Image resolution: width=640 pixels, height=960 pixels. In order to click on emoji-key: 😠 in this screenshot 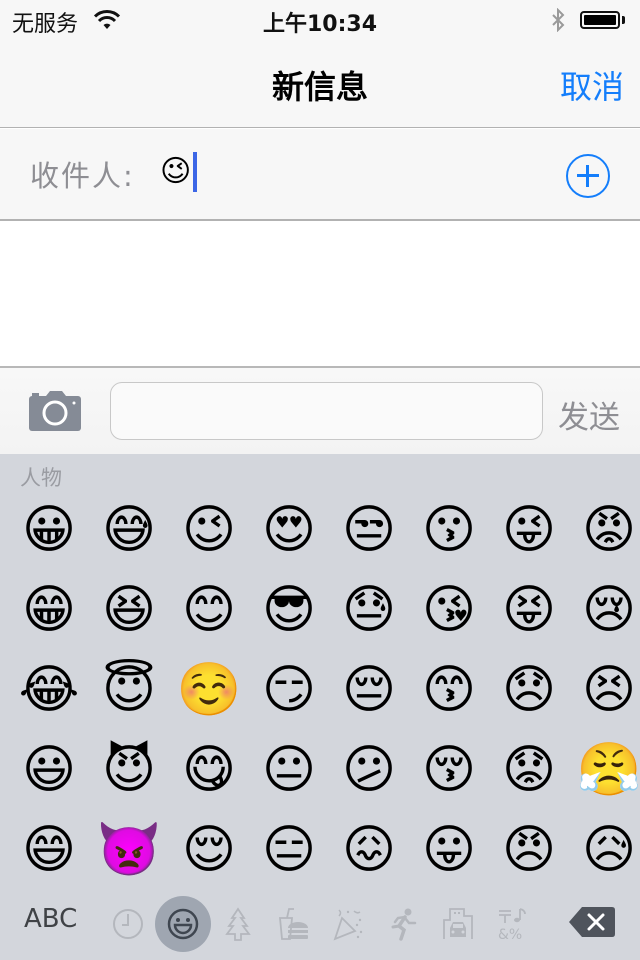, I will do `click(529, 850)`.